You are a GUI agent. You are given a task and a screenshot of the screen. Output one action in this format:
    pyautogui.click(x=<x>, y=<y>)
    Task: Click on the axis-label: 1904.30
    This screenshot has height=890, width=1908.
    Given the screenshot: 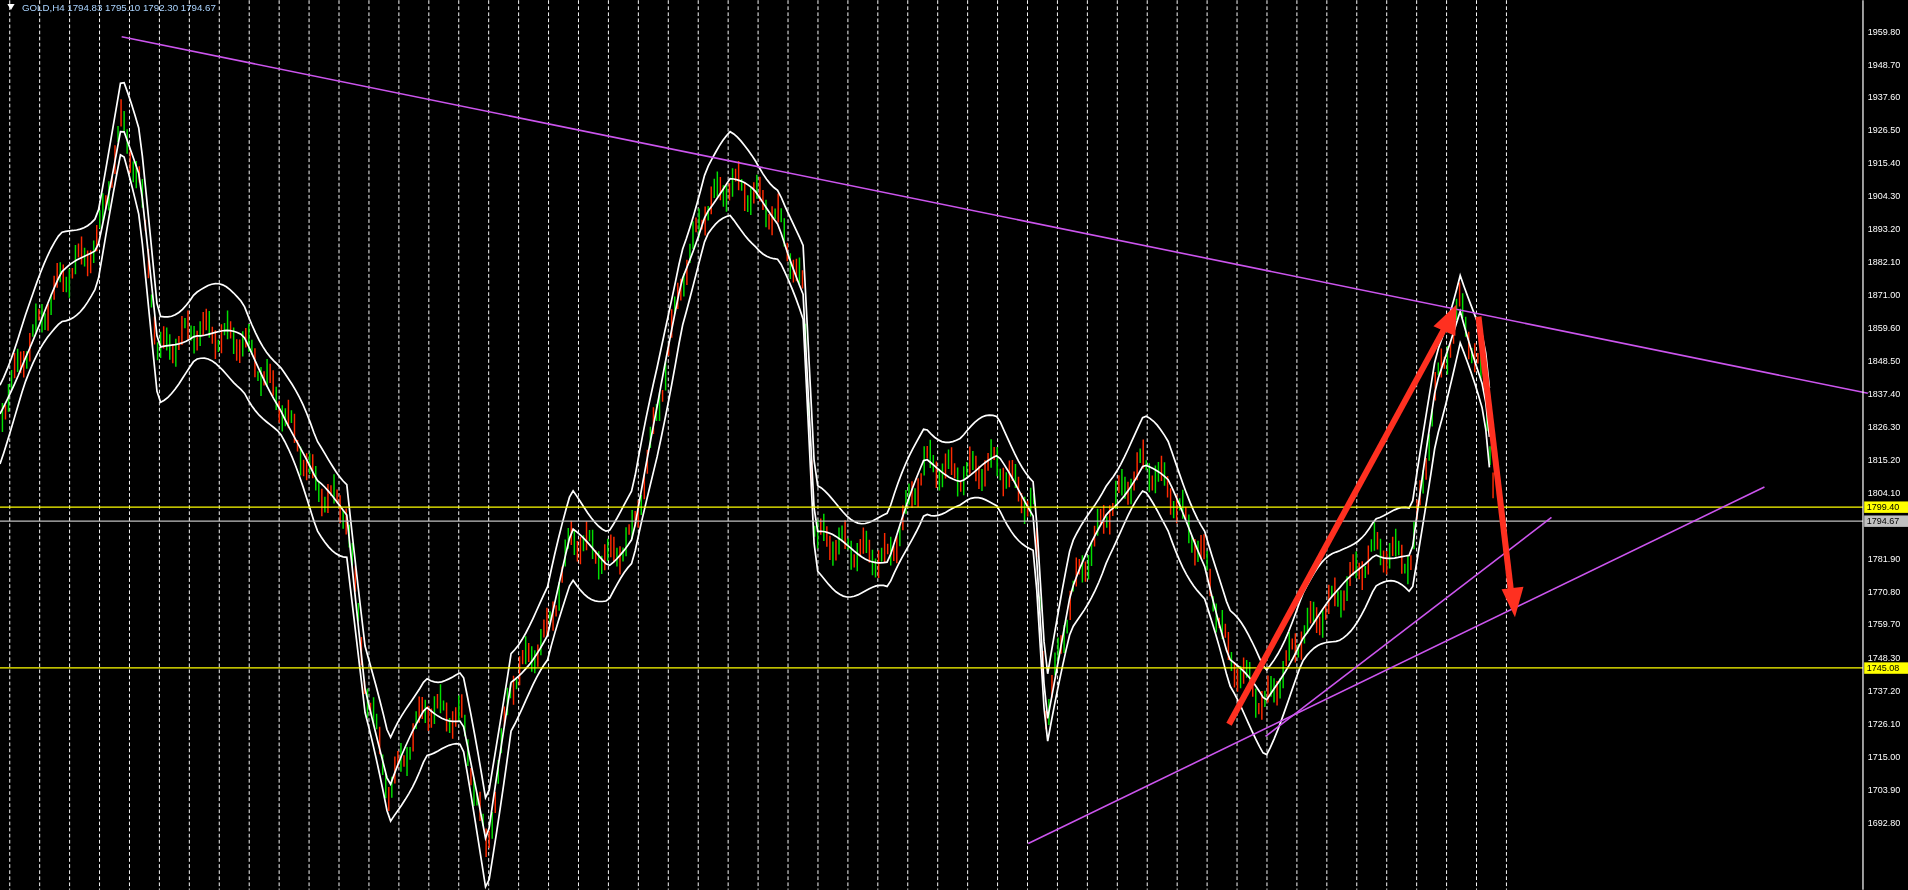 What is the action you would take?
    pyautogui.click(x=1884, y=196)
    